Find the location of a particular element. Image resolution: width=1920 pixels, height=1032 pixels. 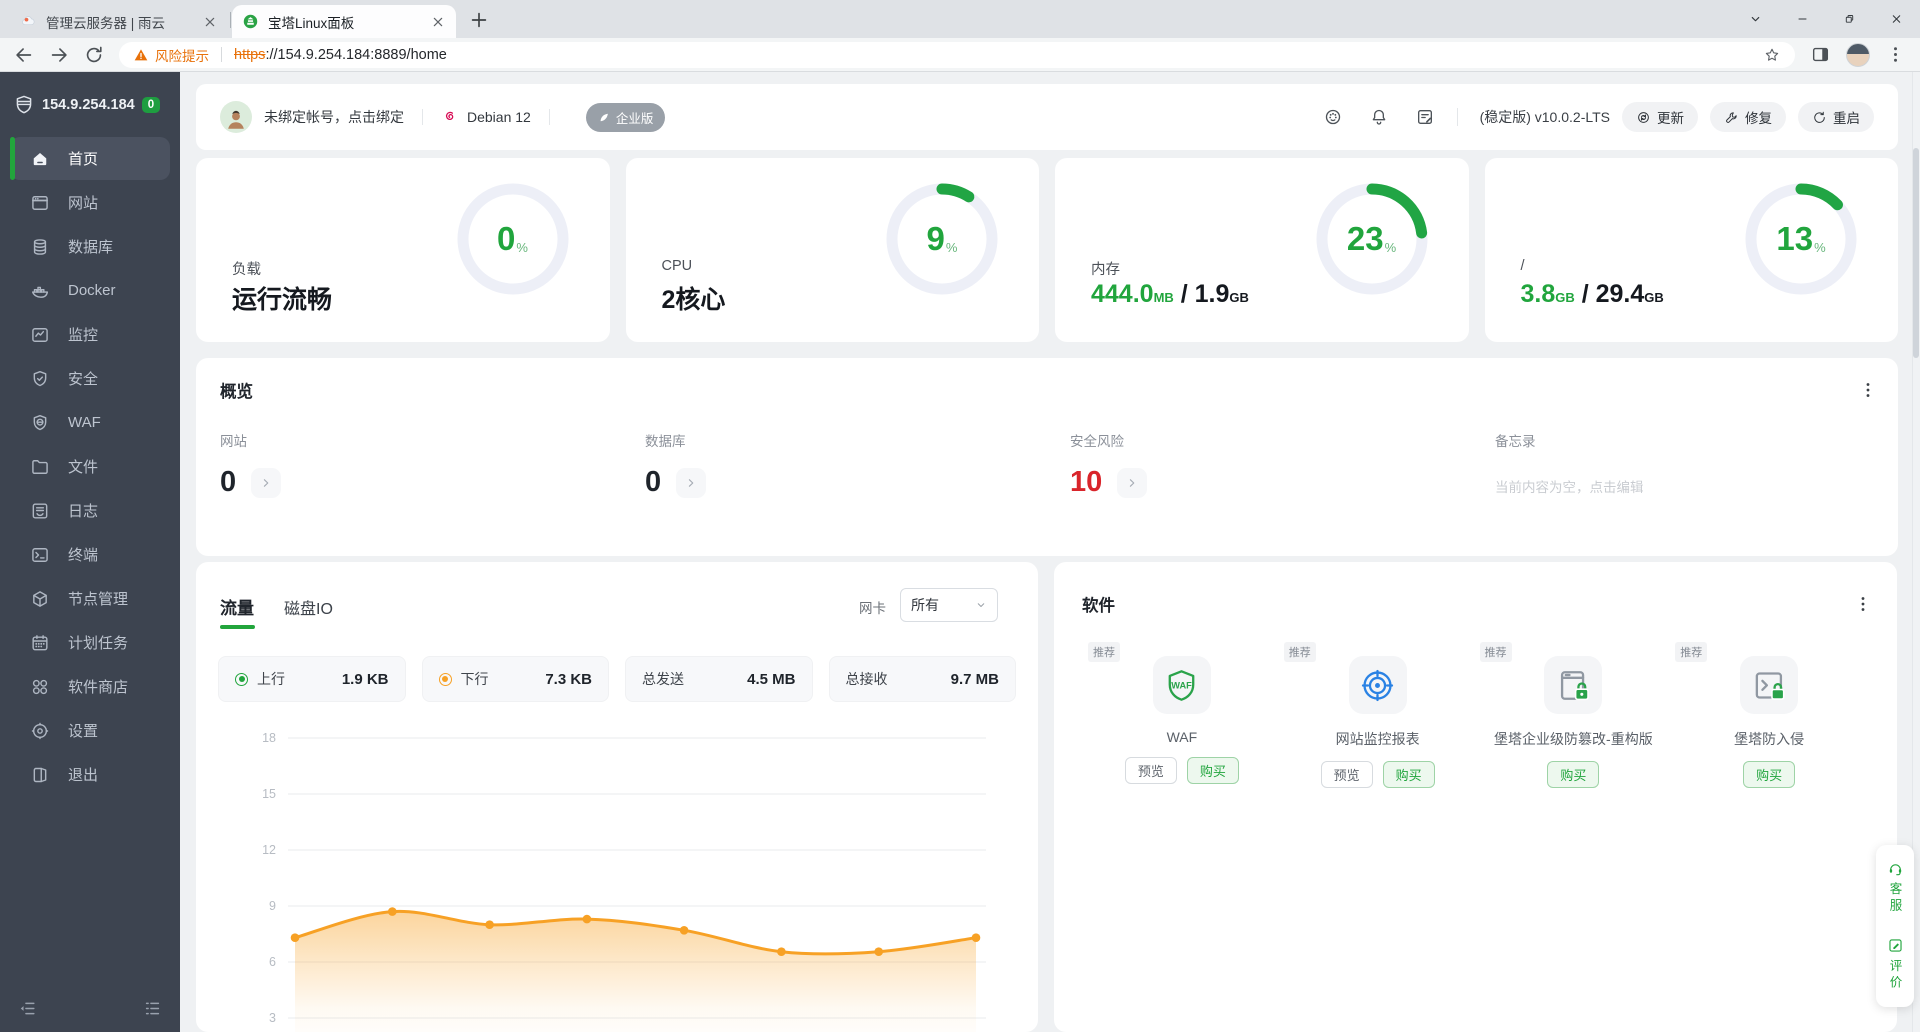

stat-value-text: 运行流畅 is located at coordinates (282, 300).